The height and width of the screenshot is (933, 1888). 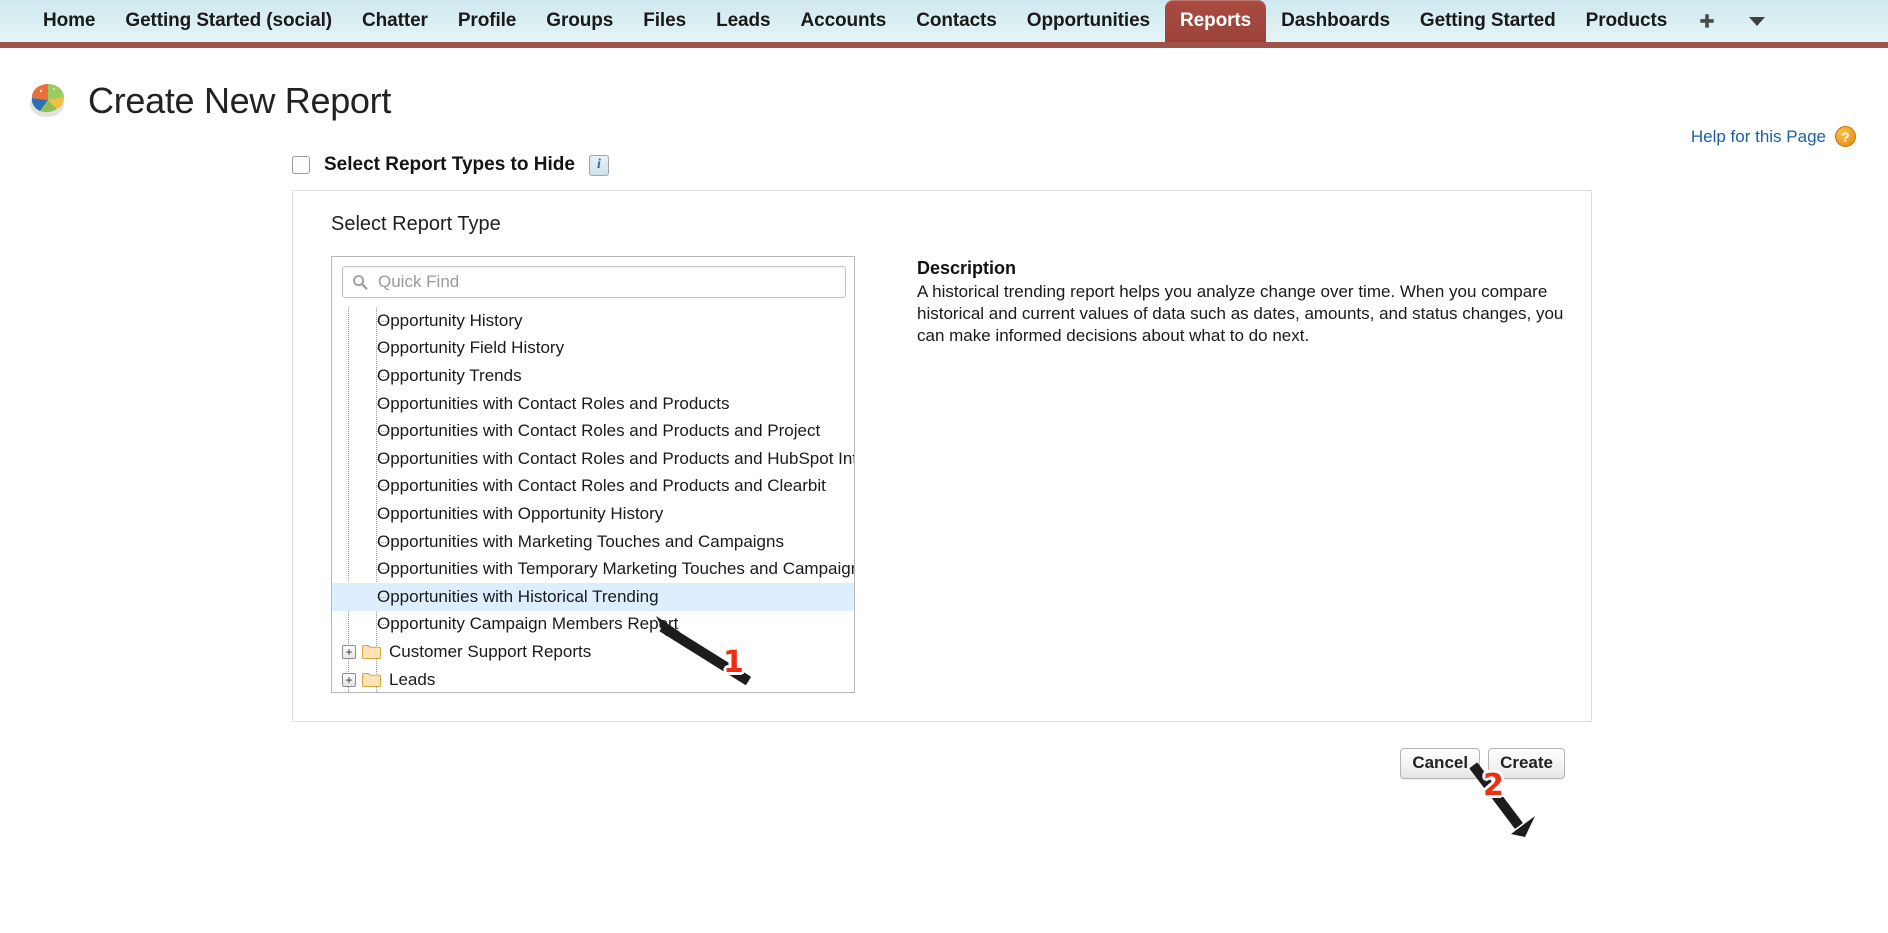 What do you see at coordinates (664, 21) in the screenshot?
I see `nav-tab-files: Files` at bounding box center [664, 21].